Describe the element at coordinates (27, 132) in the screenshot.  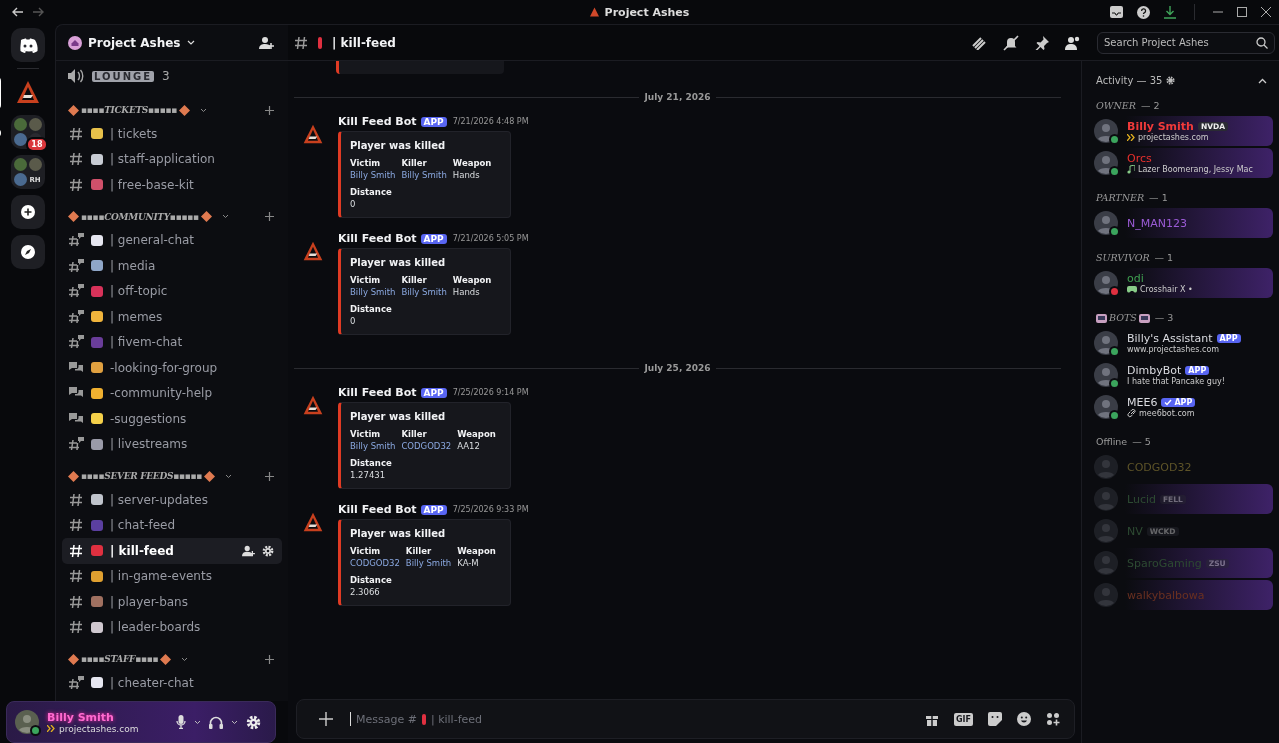
I see `server-folder: 18` at that location.